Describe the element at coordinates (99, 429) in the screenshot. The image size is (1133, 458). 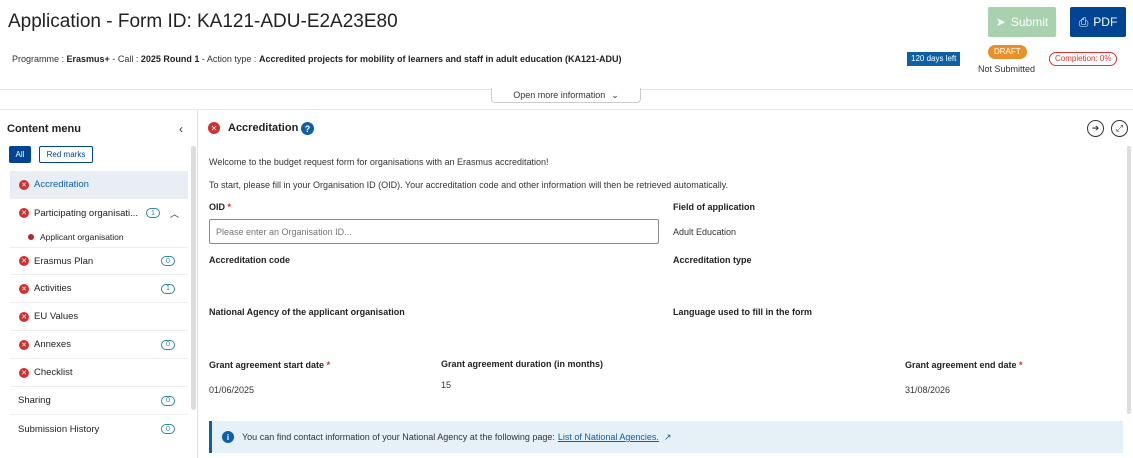
I see `menu-item-submission-history: Submission History 0` at that location.